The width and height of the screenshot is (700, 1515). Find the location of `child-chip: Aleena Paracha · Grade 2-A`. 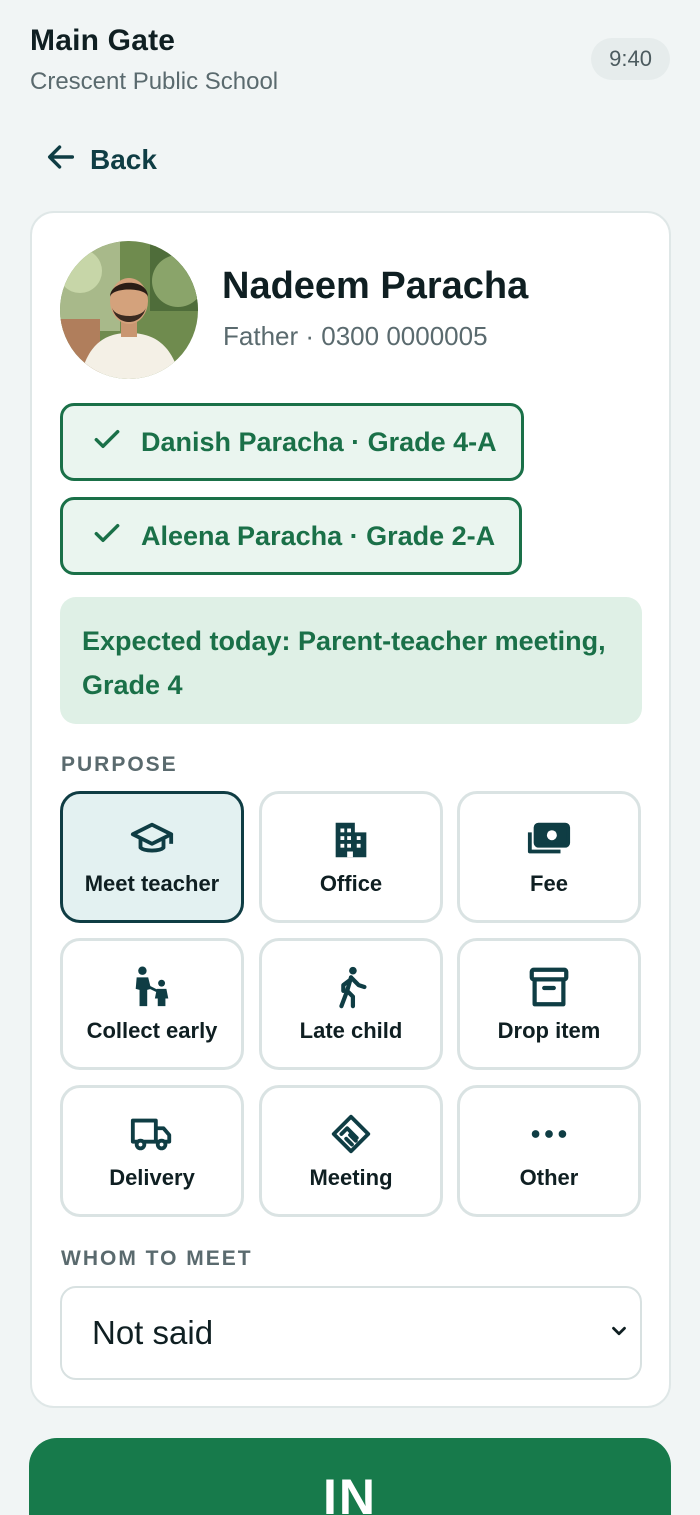

child-chip: Aleena Paracha · Grade 2-A is located at coordinates (291, 536).